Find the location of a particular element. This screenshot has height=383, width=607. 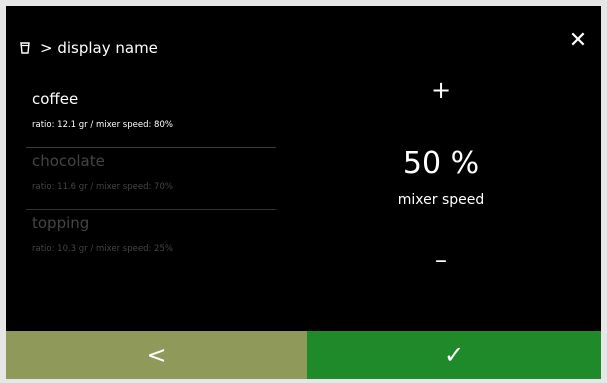

value-label: mixer speed is located at coordinates (441, 200).